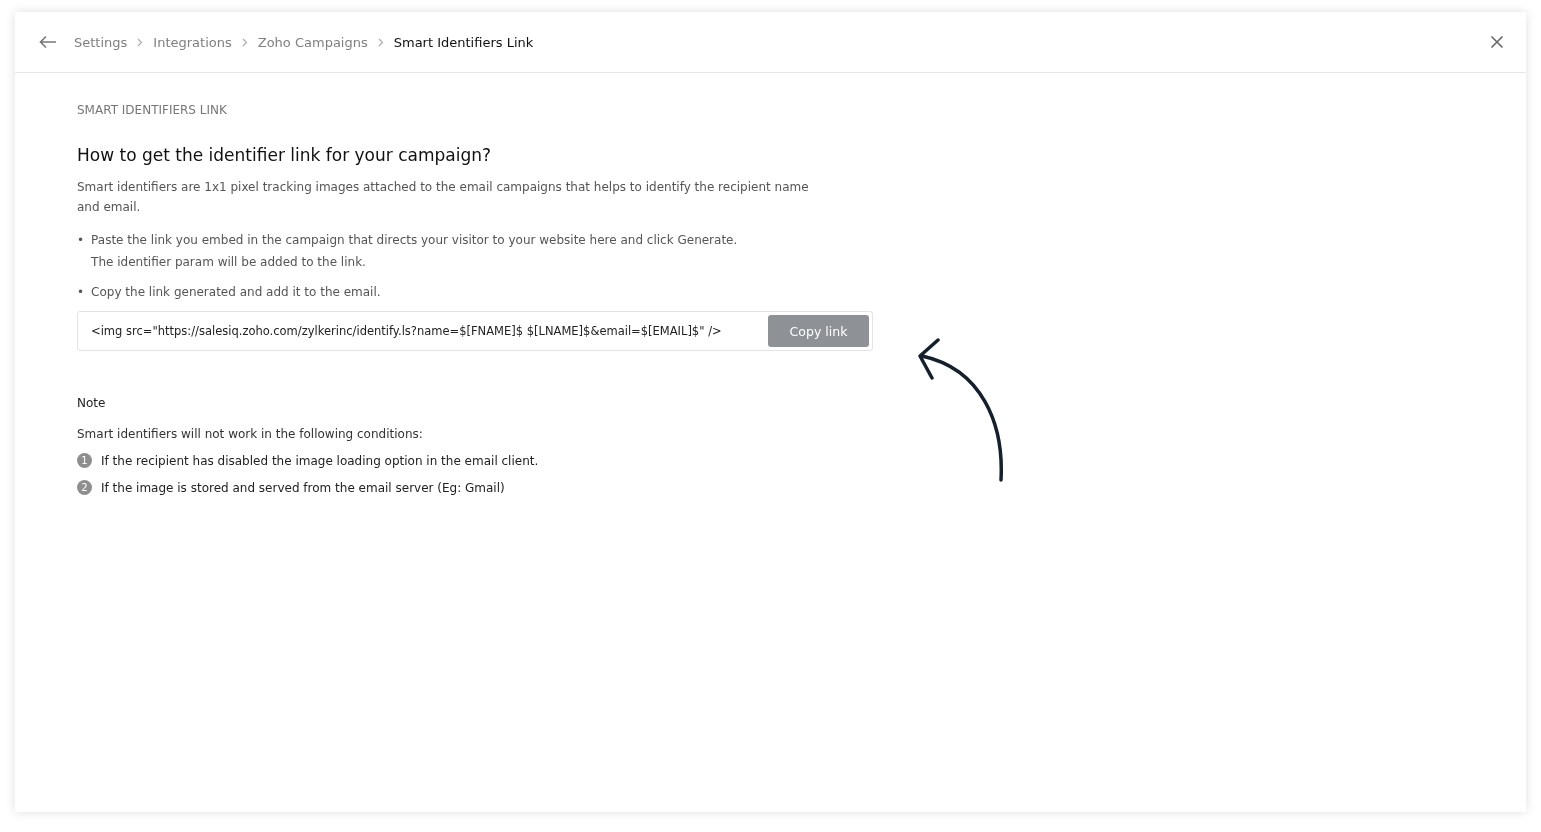 This screenshot has height=832, width=1541. I want to click on breadcrumb-link: Integrations, so click(192, 42).